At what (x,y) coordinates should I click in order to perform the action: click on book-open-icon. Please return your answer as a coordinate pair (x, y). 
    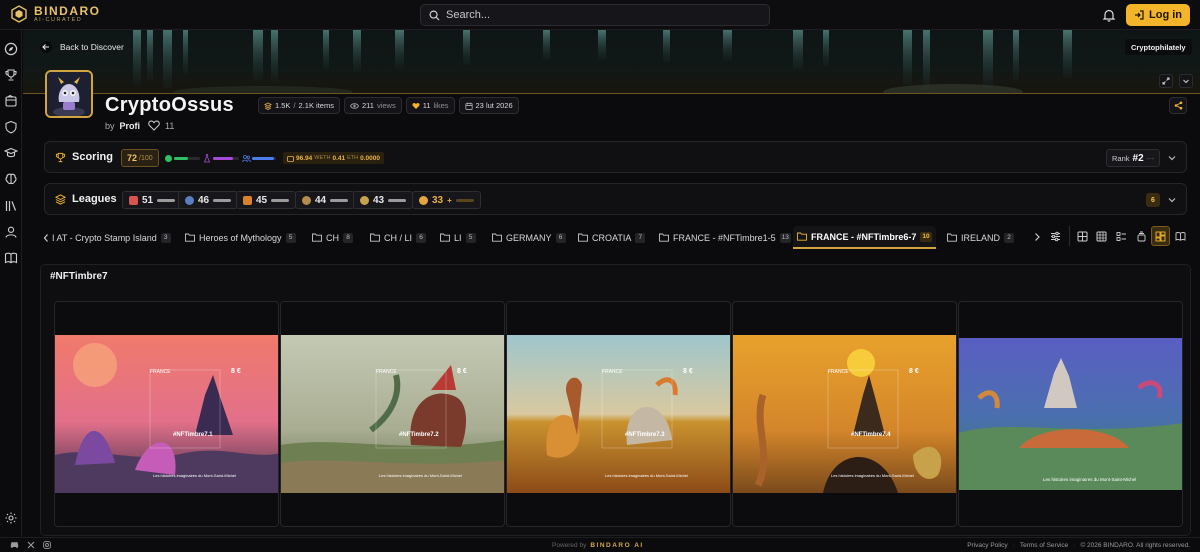
    Looking at the image, I should click on (1180, 236).